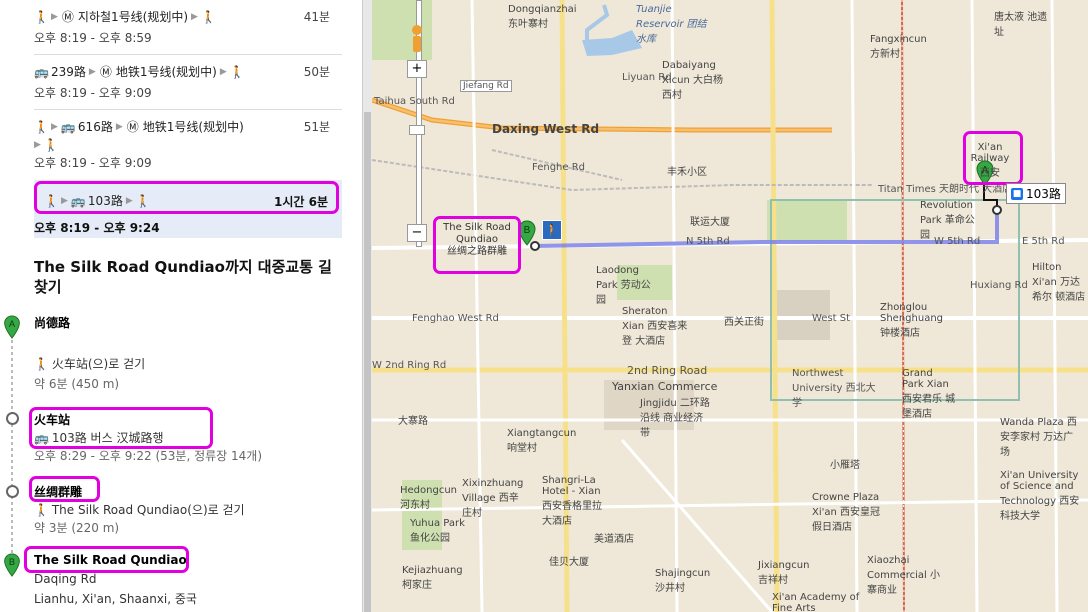  What do you see at coordinates (418, 123) in the screenshot?
I see `zoom-control: + −` at bounding box center [418, 123].